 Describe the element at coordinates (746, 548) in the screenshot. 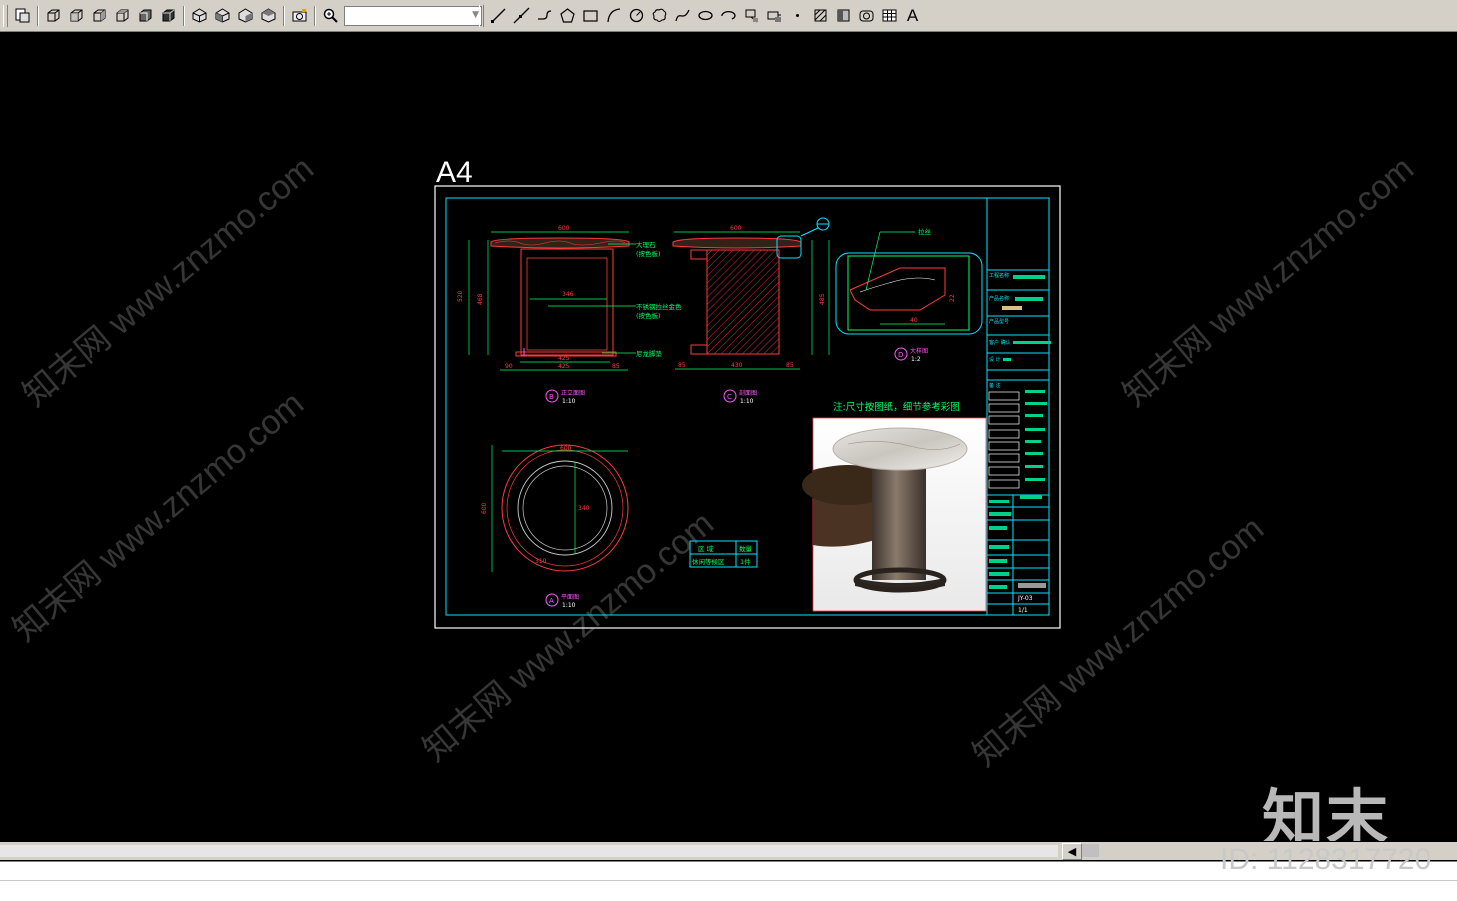

I see `table-header: 数量` at that location.